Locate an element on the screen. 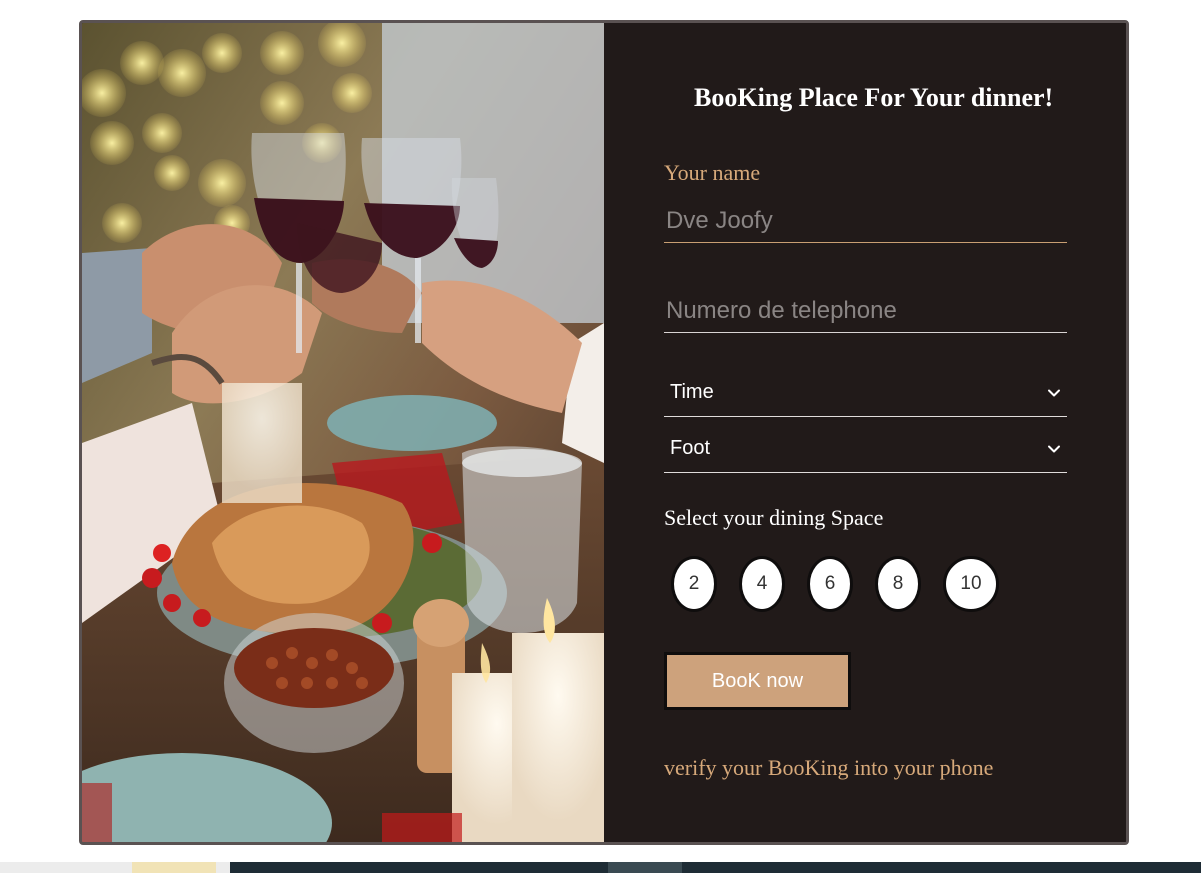 The height and width of the screenshot is (873, 1201). dining-space-label: Select your dining Space is located at coordinates (774, 517).